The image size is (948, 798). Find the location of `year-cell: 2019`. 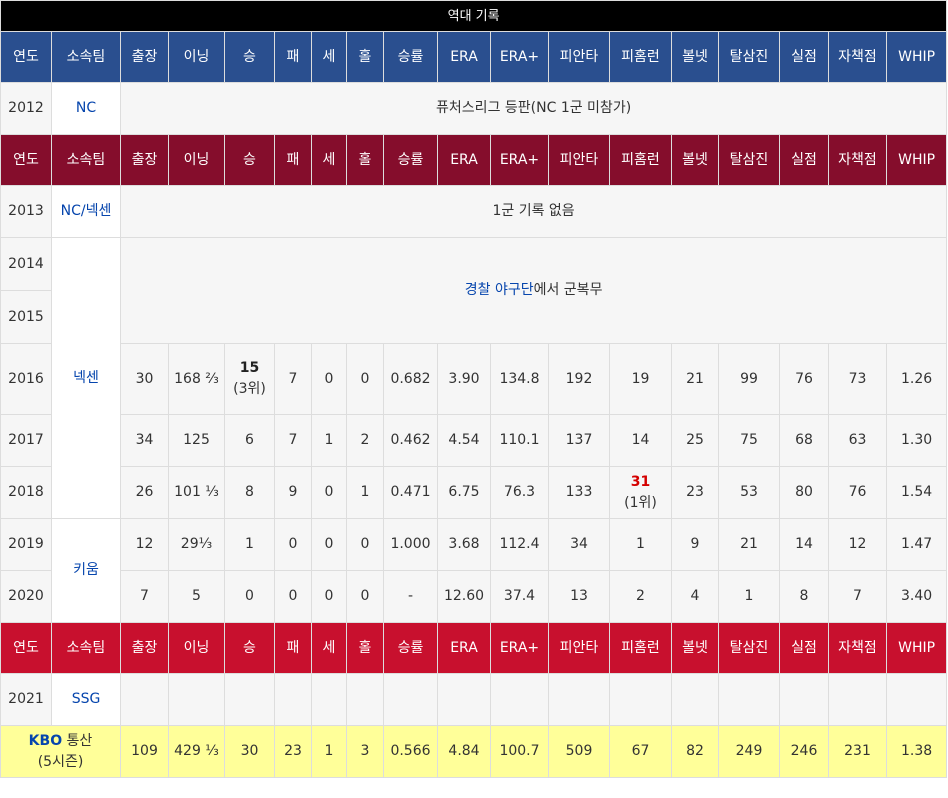

year-cell: 2019 is located at coordinates (26, 544).